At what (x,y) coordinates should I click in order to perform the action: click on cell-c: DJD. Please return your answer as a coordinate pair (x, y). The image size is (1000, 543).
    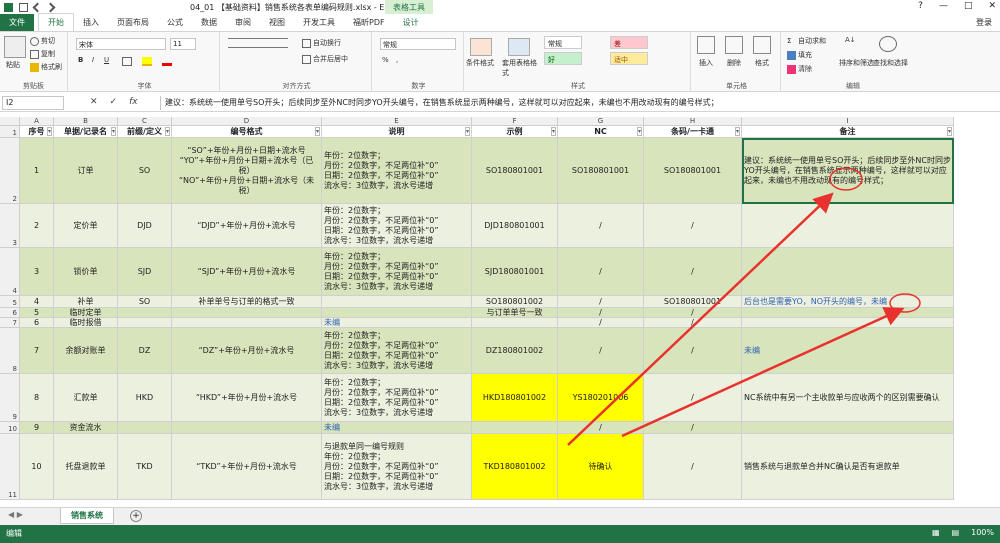
    Looking at the image, I should click on (145, 226).